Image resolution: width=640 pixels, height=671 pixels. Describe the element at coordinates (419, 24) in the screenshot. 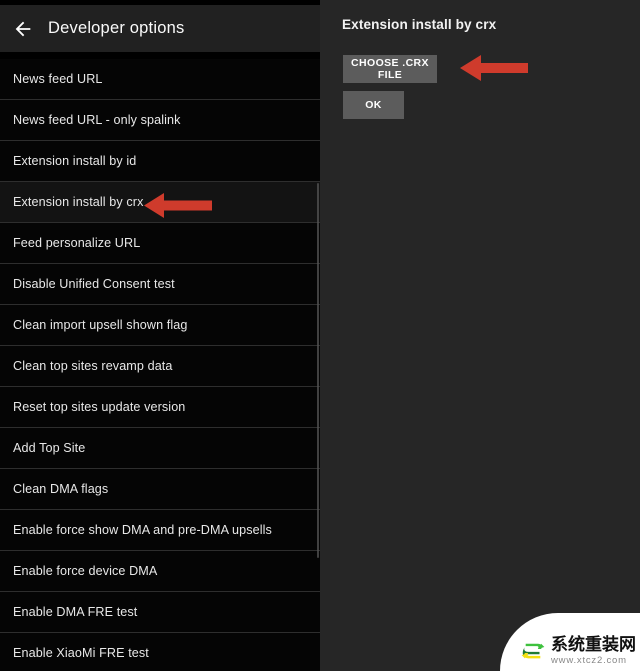

I see `dialog-title: Extension install by crx` at that location.